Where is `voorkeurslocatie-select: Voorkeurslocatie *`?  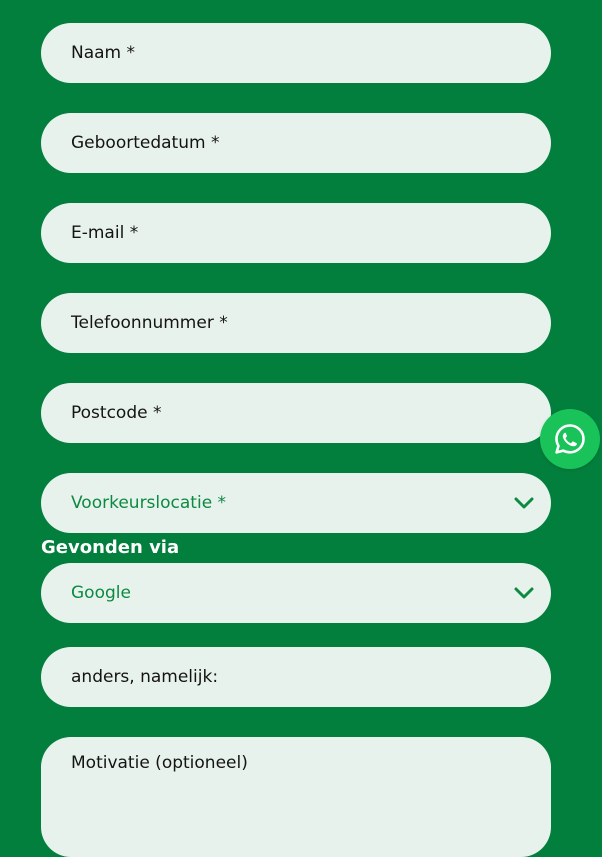
voorkeurslocatie-select: Voorkeurslocatie * is located at coordinates (296, 503).